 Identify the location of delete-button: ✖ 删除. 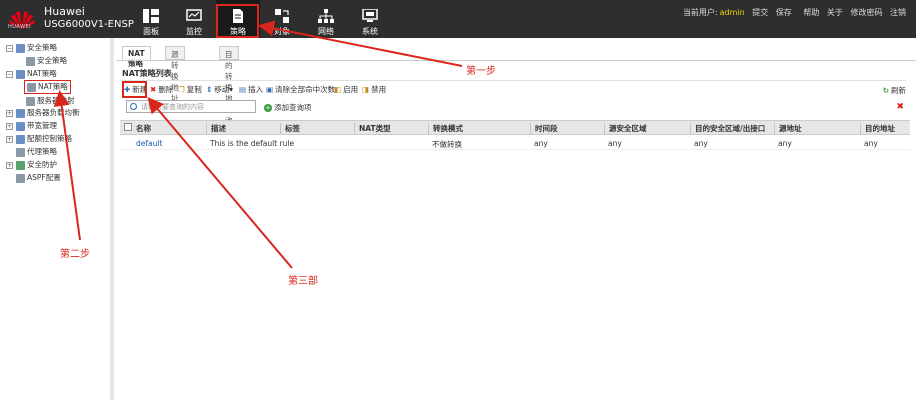
(161, 89).